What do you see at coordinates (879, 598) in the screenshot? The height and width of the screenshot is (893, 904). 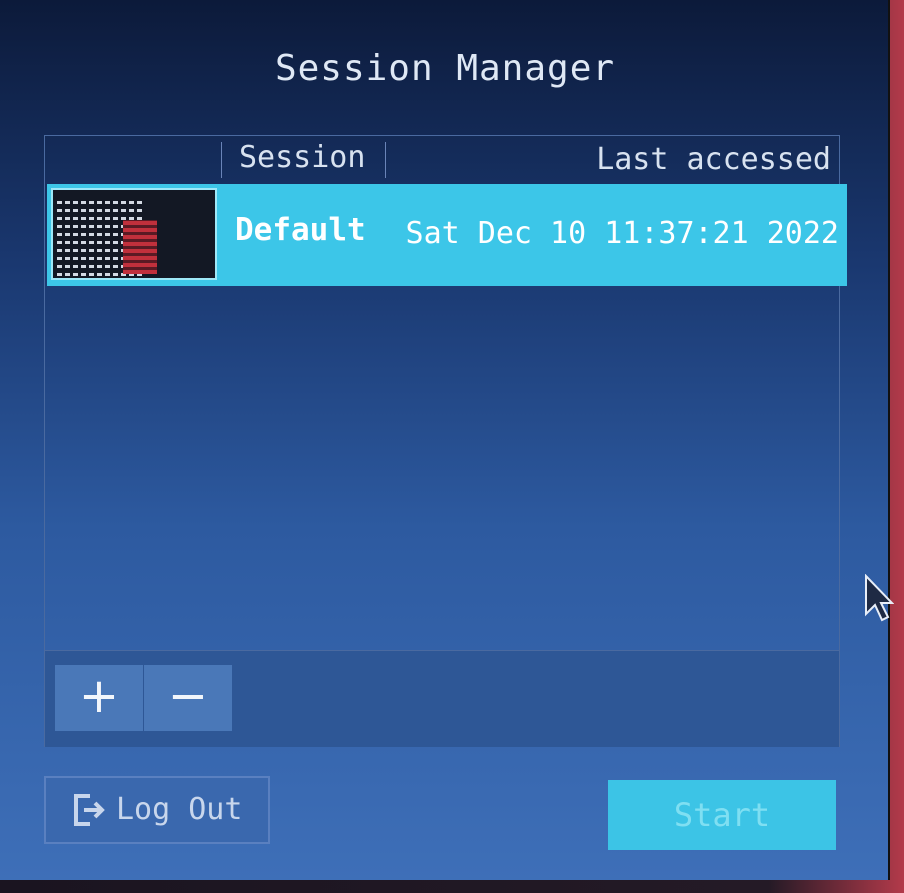 I see `mouse-pointer-icon` at bounding box center [879, 598].